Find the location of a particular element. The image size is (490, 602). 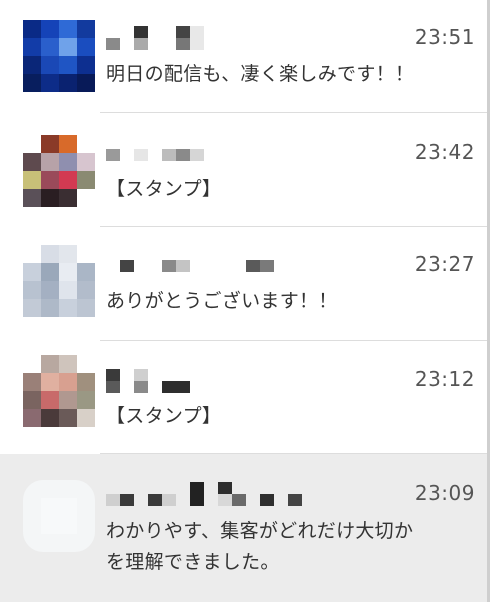

message-time: 23:51 is located at coordinates (444, 37).